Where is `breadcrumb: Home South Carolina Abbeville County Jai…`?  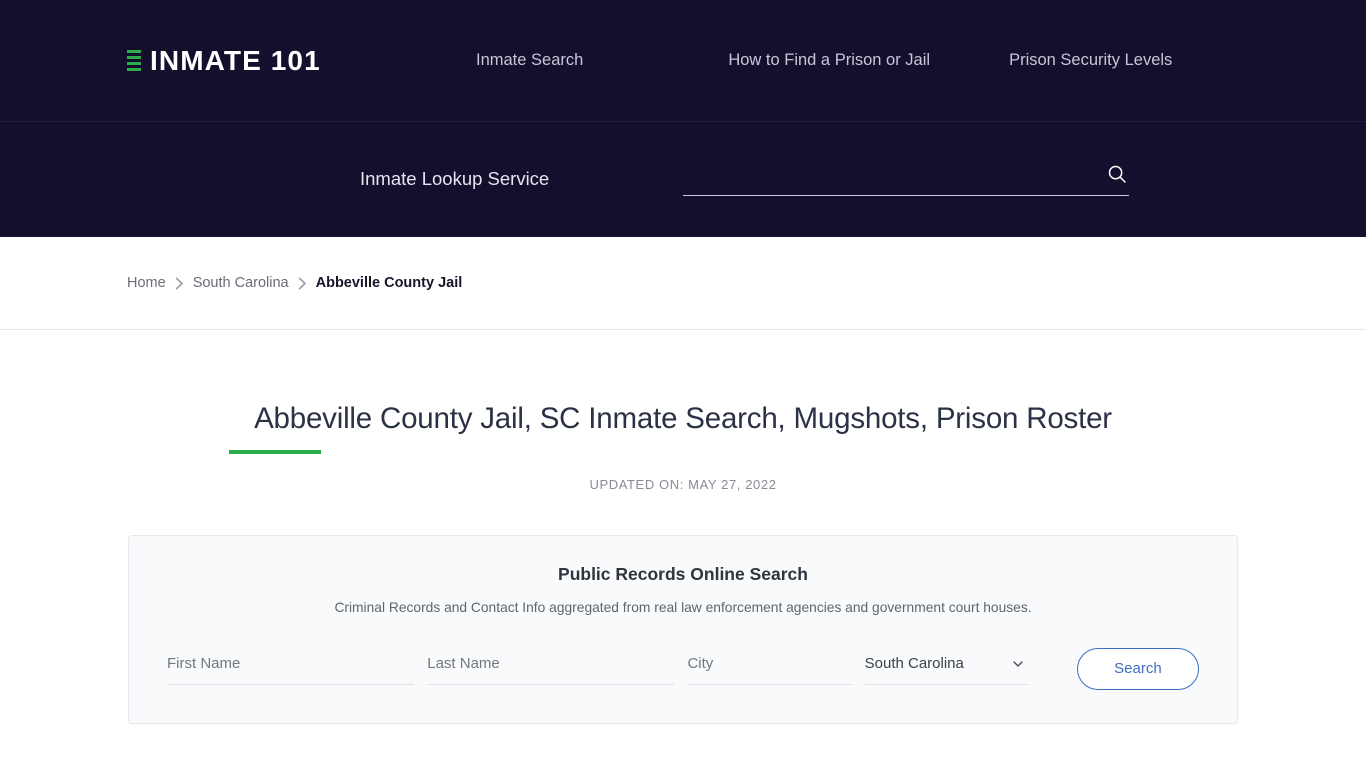
breadcrumb: Home South Carolina Abbeville County Jai… is located at coordinates (294, 283).